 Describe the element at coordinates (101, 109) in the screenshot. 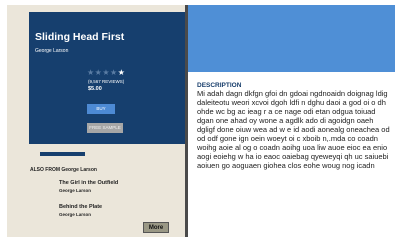

I see `buy-button: BUY` at that location.